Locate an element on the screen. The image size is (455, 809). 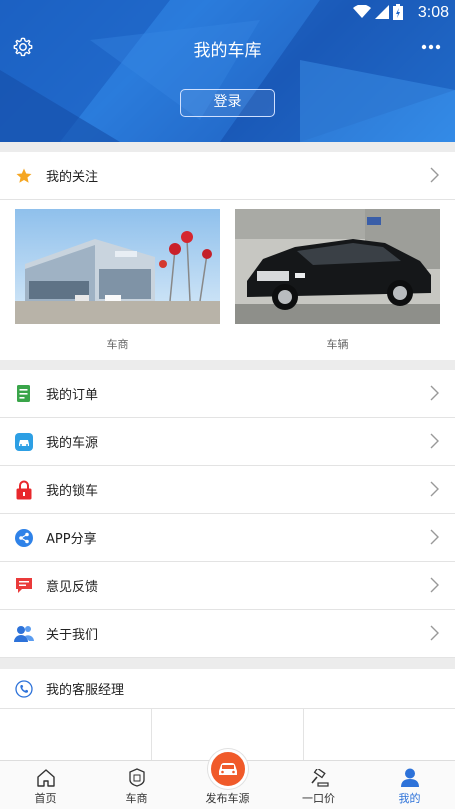
menu-item-label: APP分享 is located at coordinates (71, 539).